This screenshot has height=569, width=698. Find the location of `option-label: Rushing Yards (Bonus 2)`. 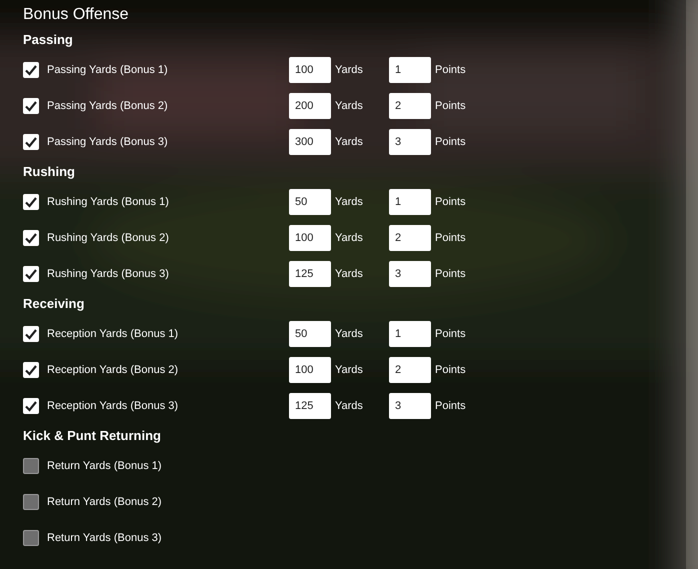

option-label: Rushing Yards (Bonus 2) is located at coordinates (108, 238).